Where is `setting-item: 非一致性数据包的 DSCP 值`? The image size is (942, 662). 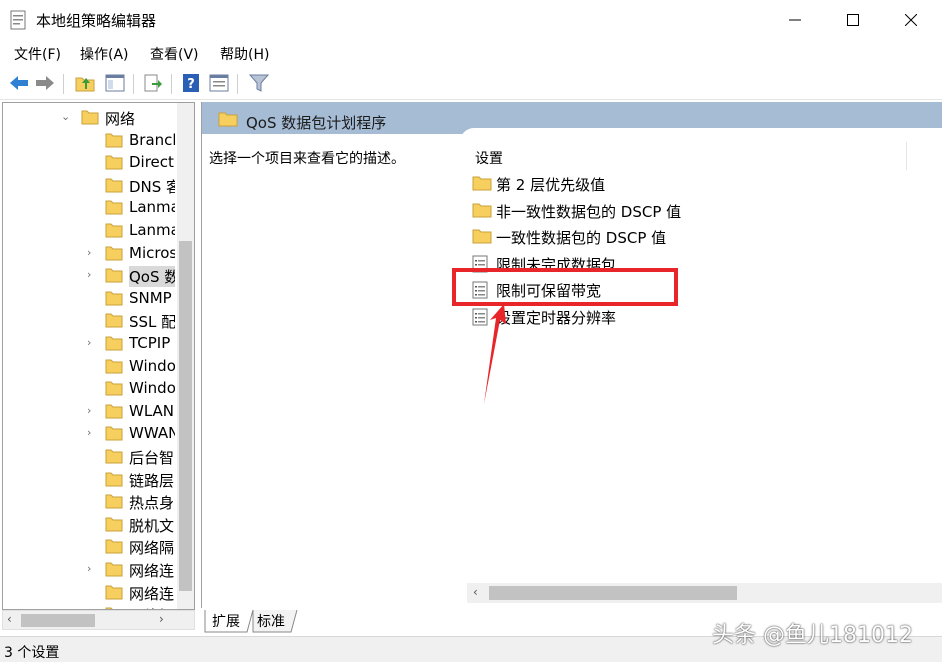
setting-item: 非一致性数据包的 DSCP 值 is located at coordinates (592, 211).